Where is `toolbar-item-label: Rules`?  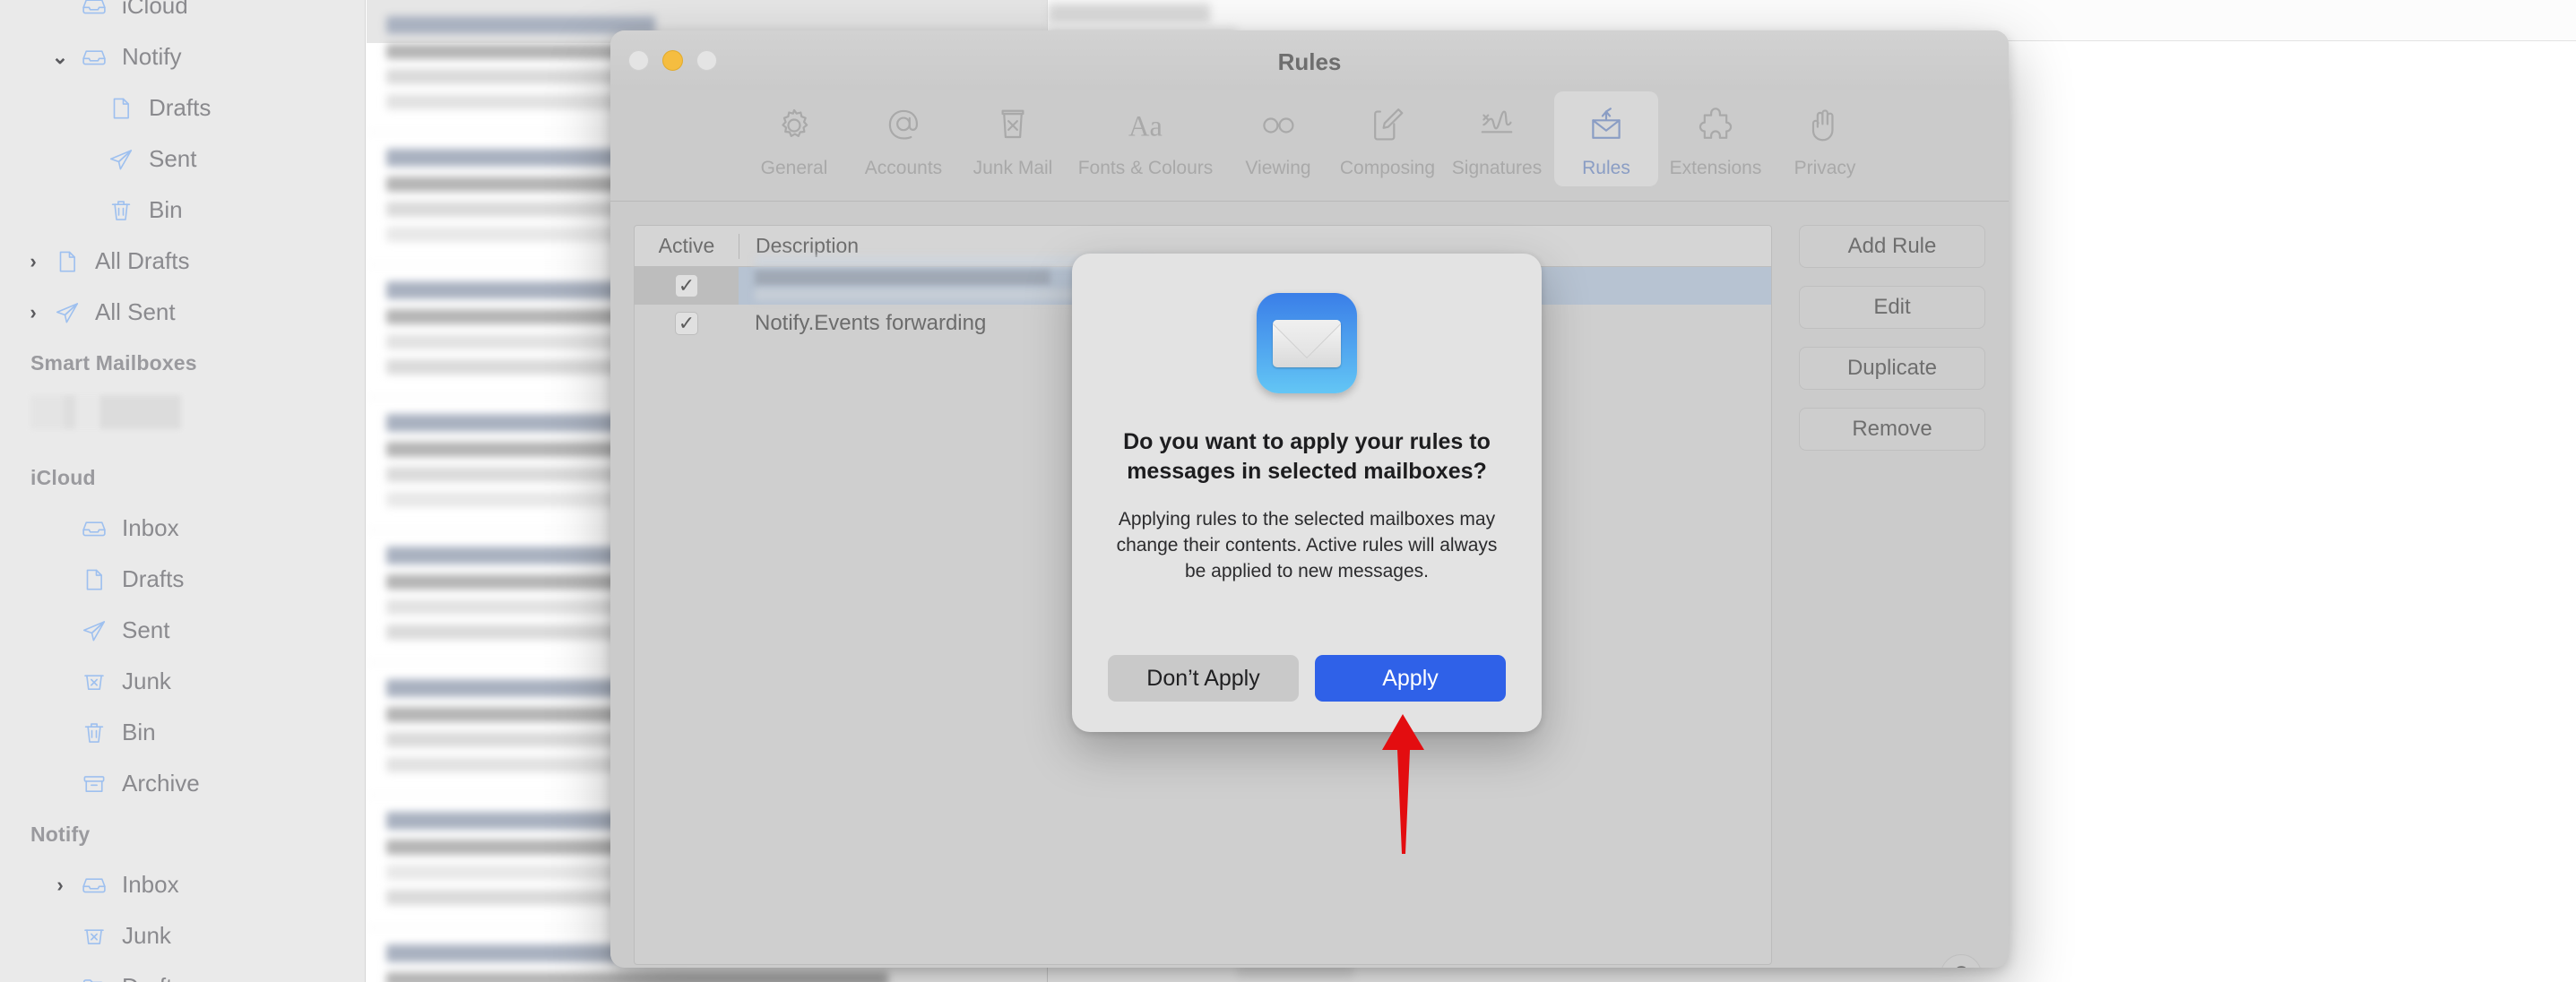 toolbar-item-label: Rules is located at coordinates (1606, 168).